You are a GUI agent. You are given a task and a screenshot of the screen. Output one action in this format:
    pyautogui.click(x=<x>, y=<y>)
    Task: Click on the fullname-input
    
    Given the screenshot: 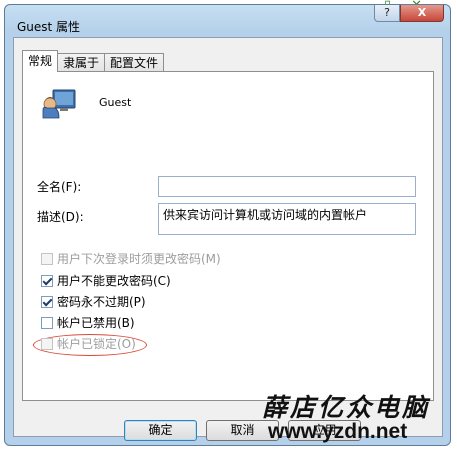 What is the action you would take?
    pyautogui.click(x=287, y=186)
    